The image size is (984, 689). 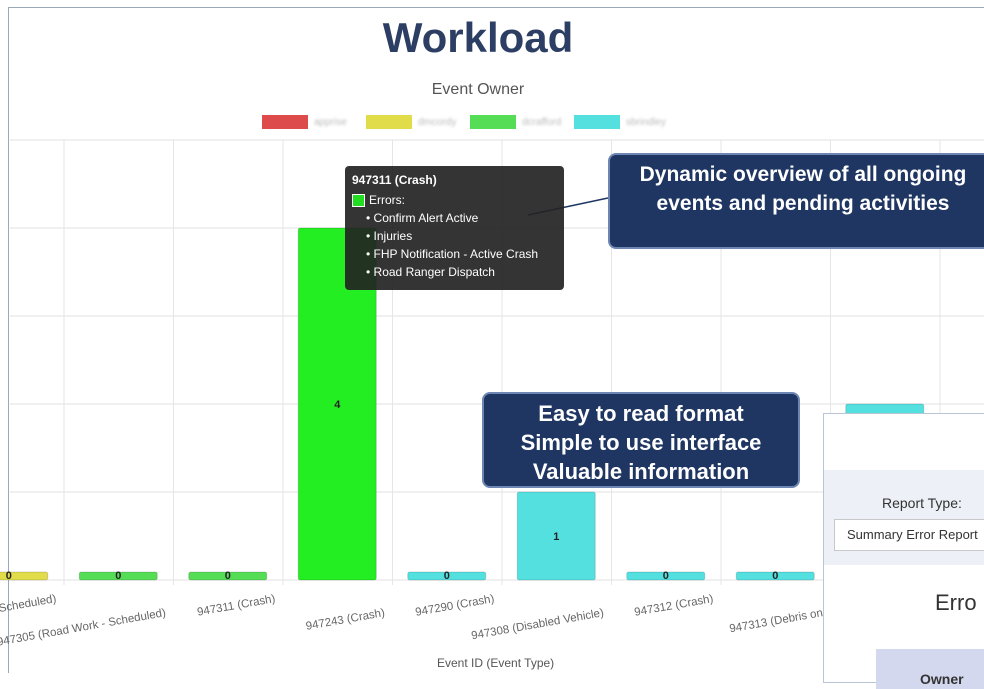 I want to click on x-tick-label: 947312 (Crash), so click(x=673, y=606).